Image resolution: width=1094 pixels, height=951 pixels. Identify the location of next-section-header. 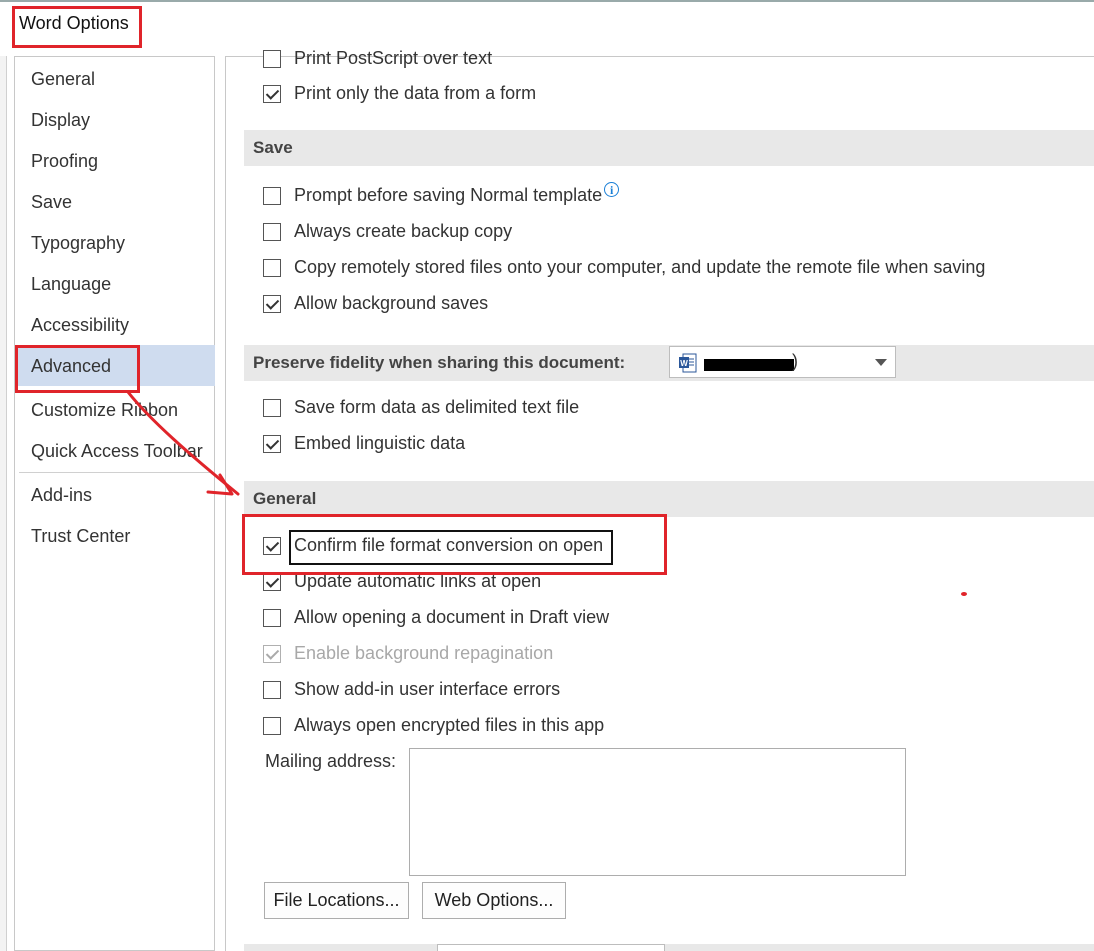
(669, 947).